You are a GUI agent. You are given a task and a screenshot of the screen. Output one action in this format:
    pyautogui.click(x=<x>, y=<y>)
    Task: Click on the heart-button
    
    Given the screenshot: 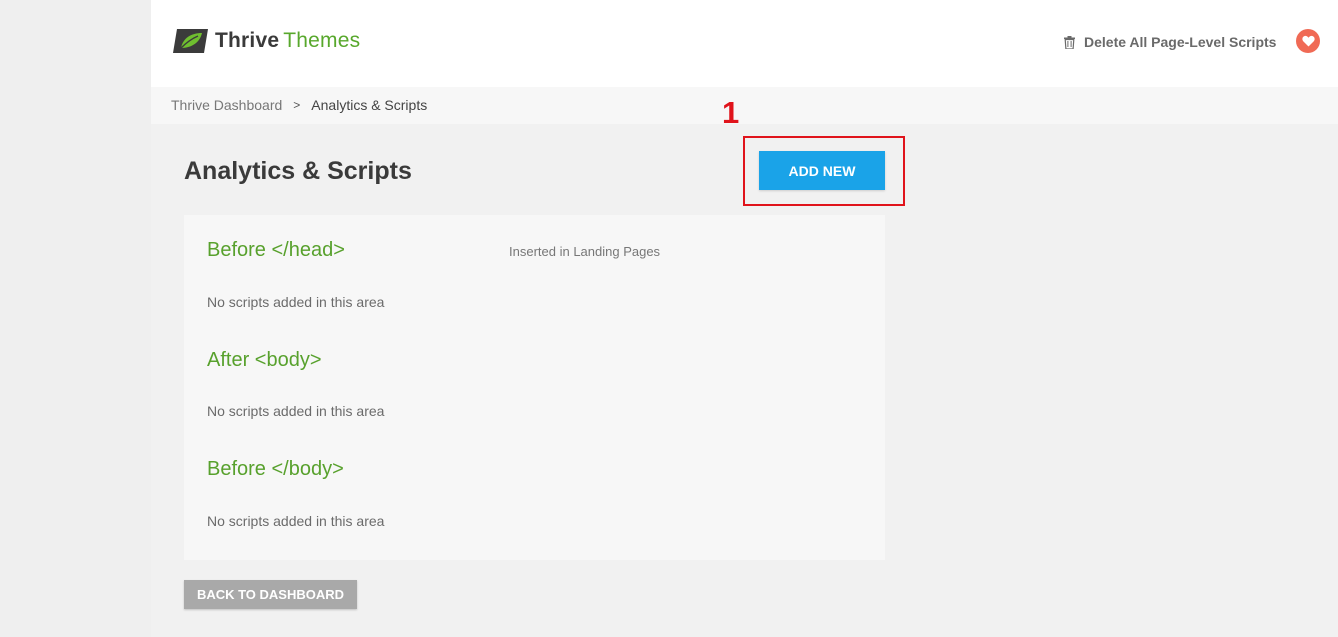 What is the action you would take?
    pyautogui.click(x=1308, y=41)
    